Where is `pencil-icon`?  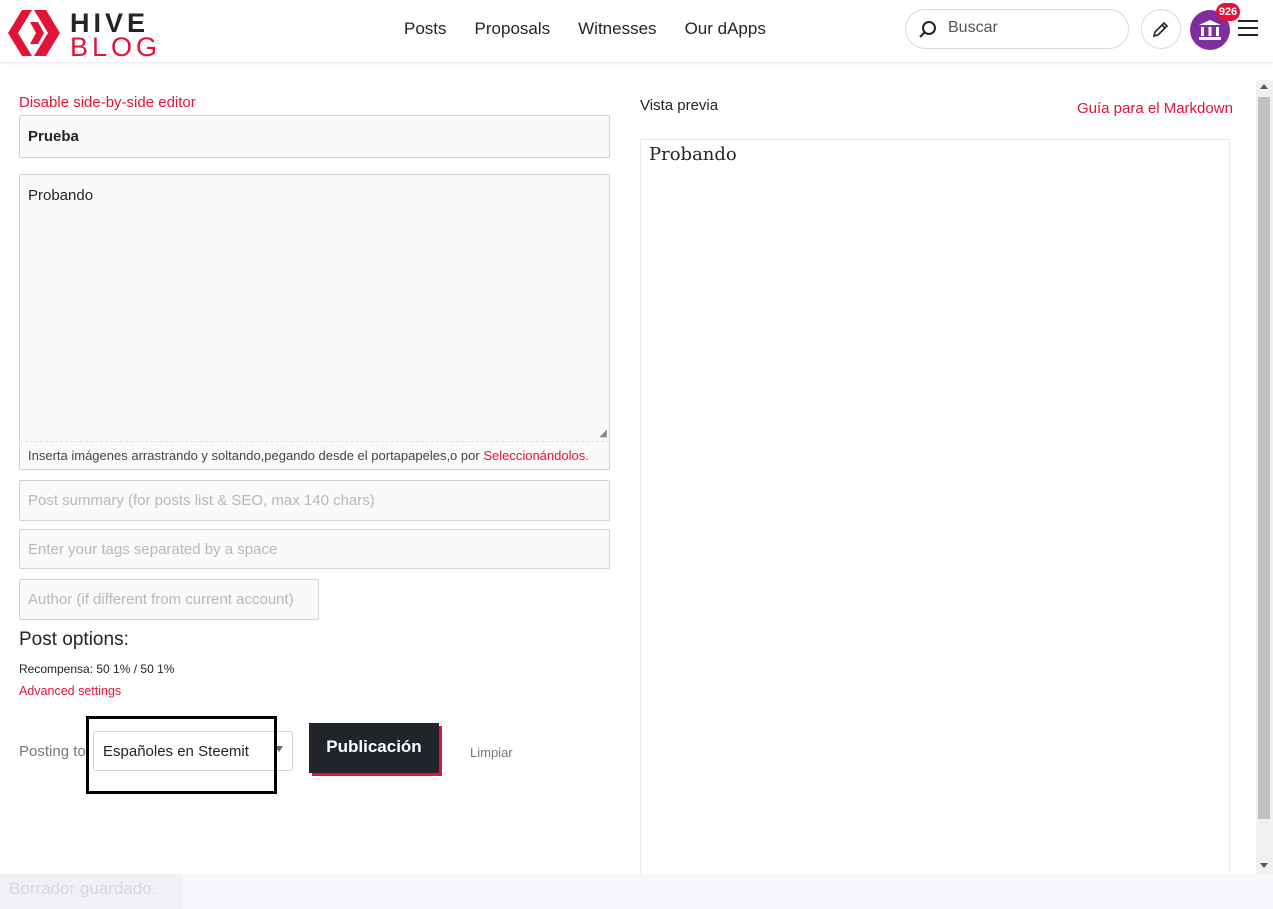 pencil-icon is located at coordinates (1160, 29).